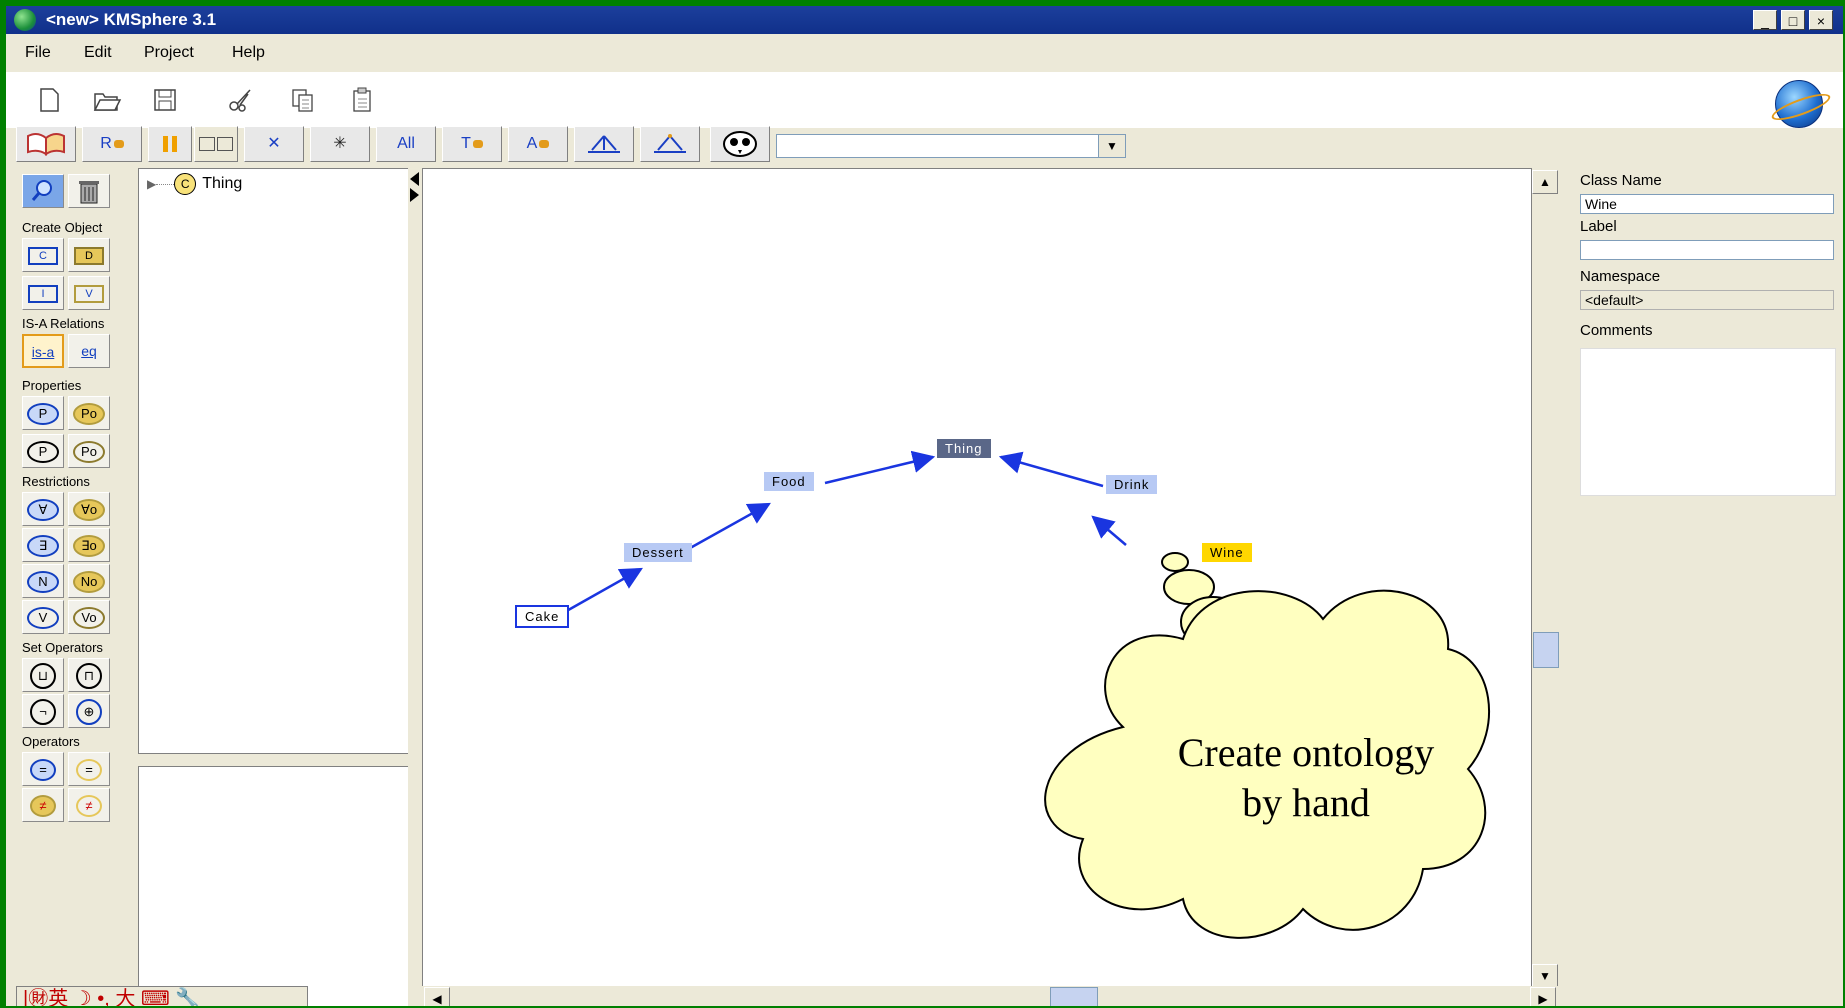 Image resolution: width=1845 pixels, height=1008 pixels. What do you see at coordinates (542, 616) in the screenshot?
I see `node-cake: Cake` at bounding box center [542, 616].